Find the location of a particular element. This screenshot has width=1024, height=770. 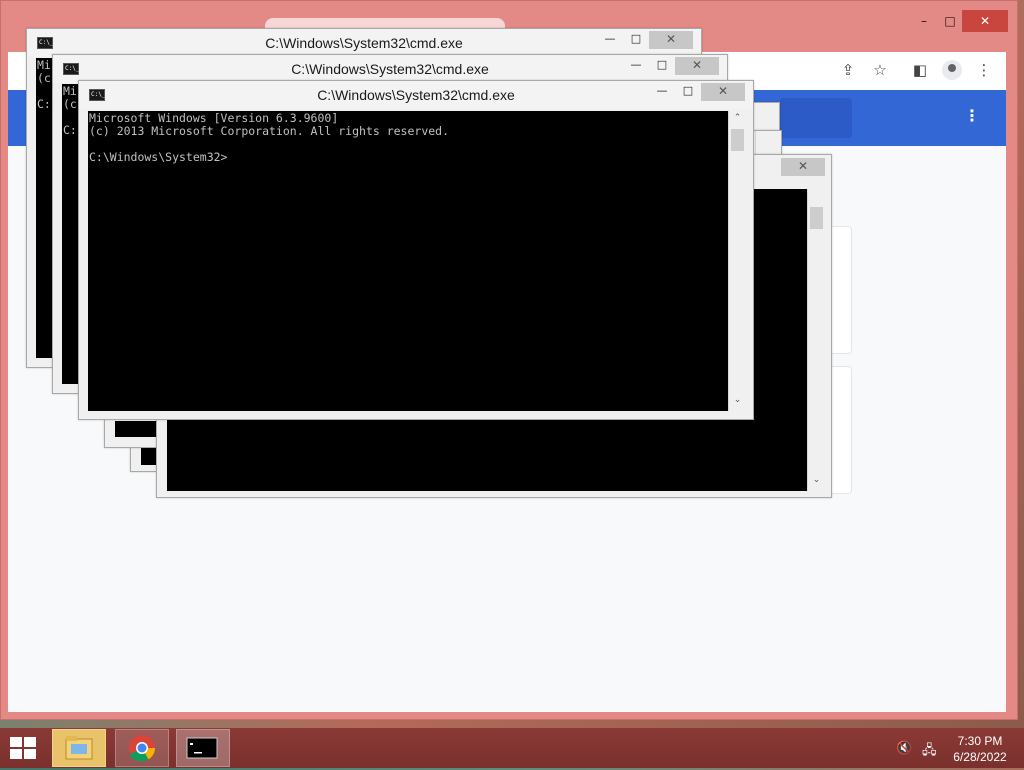

clock-date: 6/28/2022 is located at coordinates (980, 757).